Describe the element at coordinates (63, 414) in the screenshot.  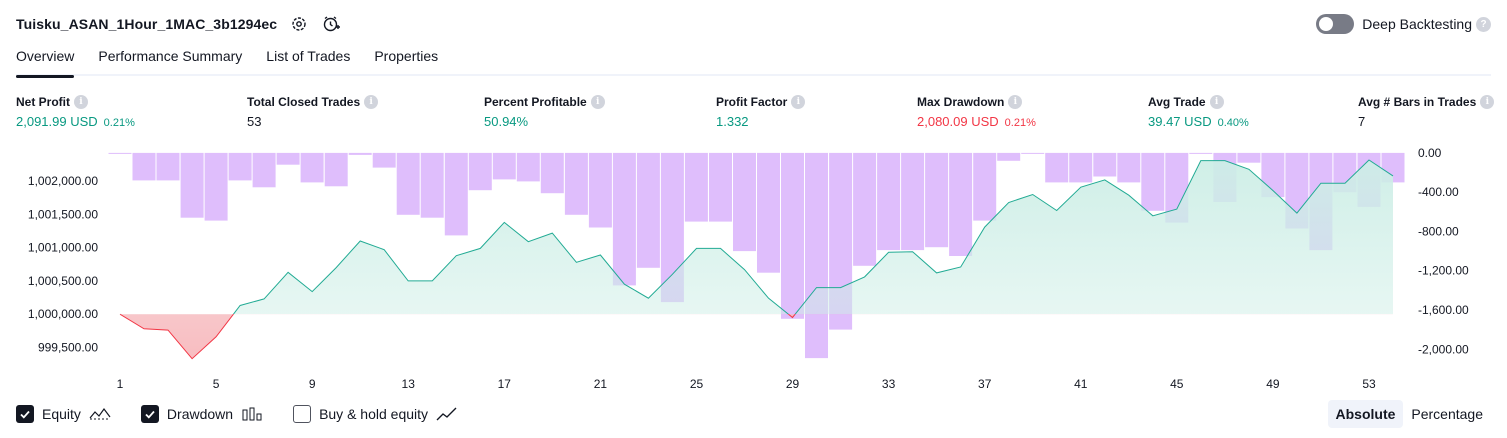
I see `legend-equity: Equity` at that location.